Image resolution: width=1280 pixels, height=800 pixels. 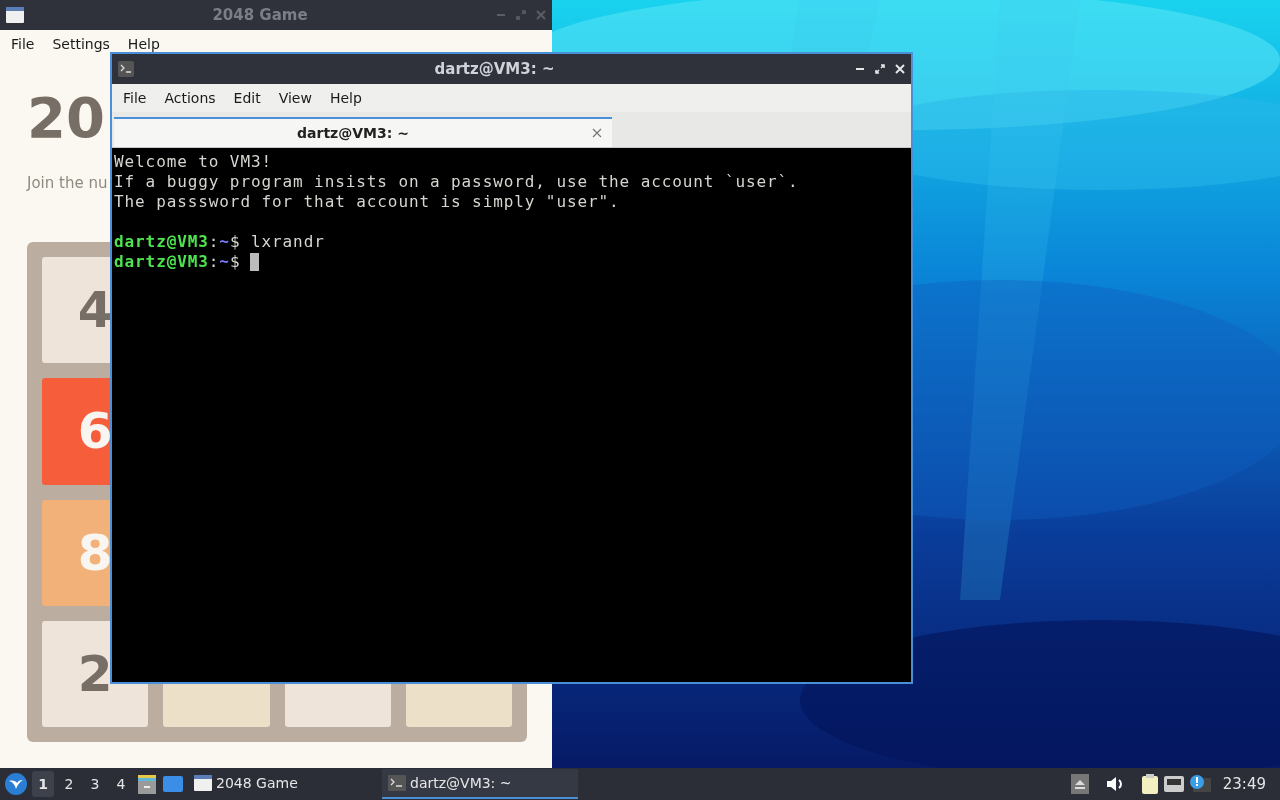 What do you see at coordinates (193, 162) in the screenshot?
I see `output-line: Welcome to VM3!` at bounding box center [193, 162].